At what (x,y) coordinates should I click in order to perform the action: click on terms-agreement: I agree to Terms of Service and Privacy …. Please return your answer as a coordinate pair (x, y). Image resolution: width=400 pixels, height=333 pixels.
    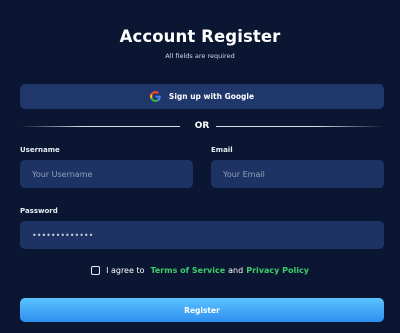
    Looking at the image, I should click on (200, 270).